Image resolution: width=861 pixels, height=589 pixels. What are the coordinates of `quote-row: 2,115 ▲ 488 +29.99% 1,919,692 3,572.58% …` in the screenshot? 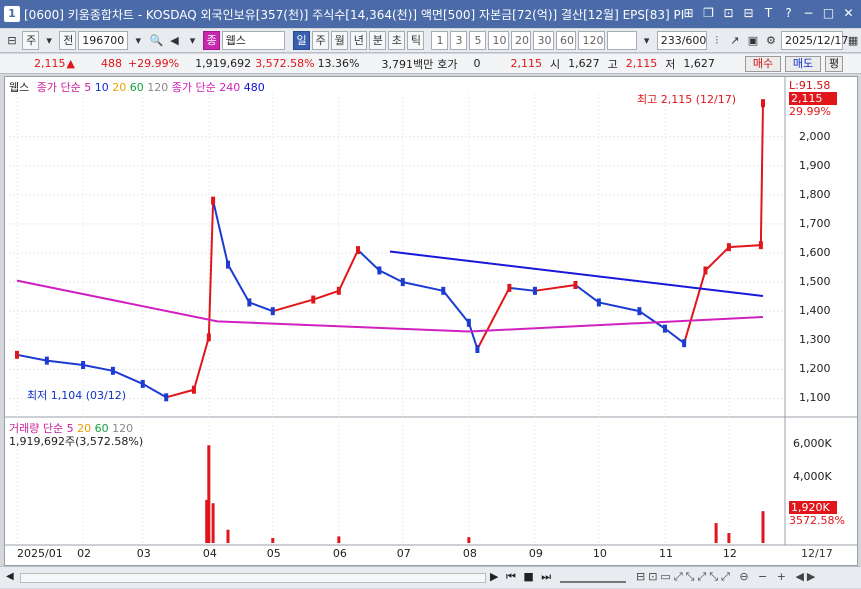 It's located at (430, 64).